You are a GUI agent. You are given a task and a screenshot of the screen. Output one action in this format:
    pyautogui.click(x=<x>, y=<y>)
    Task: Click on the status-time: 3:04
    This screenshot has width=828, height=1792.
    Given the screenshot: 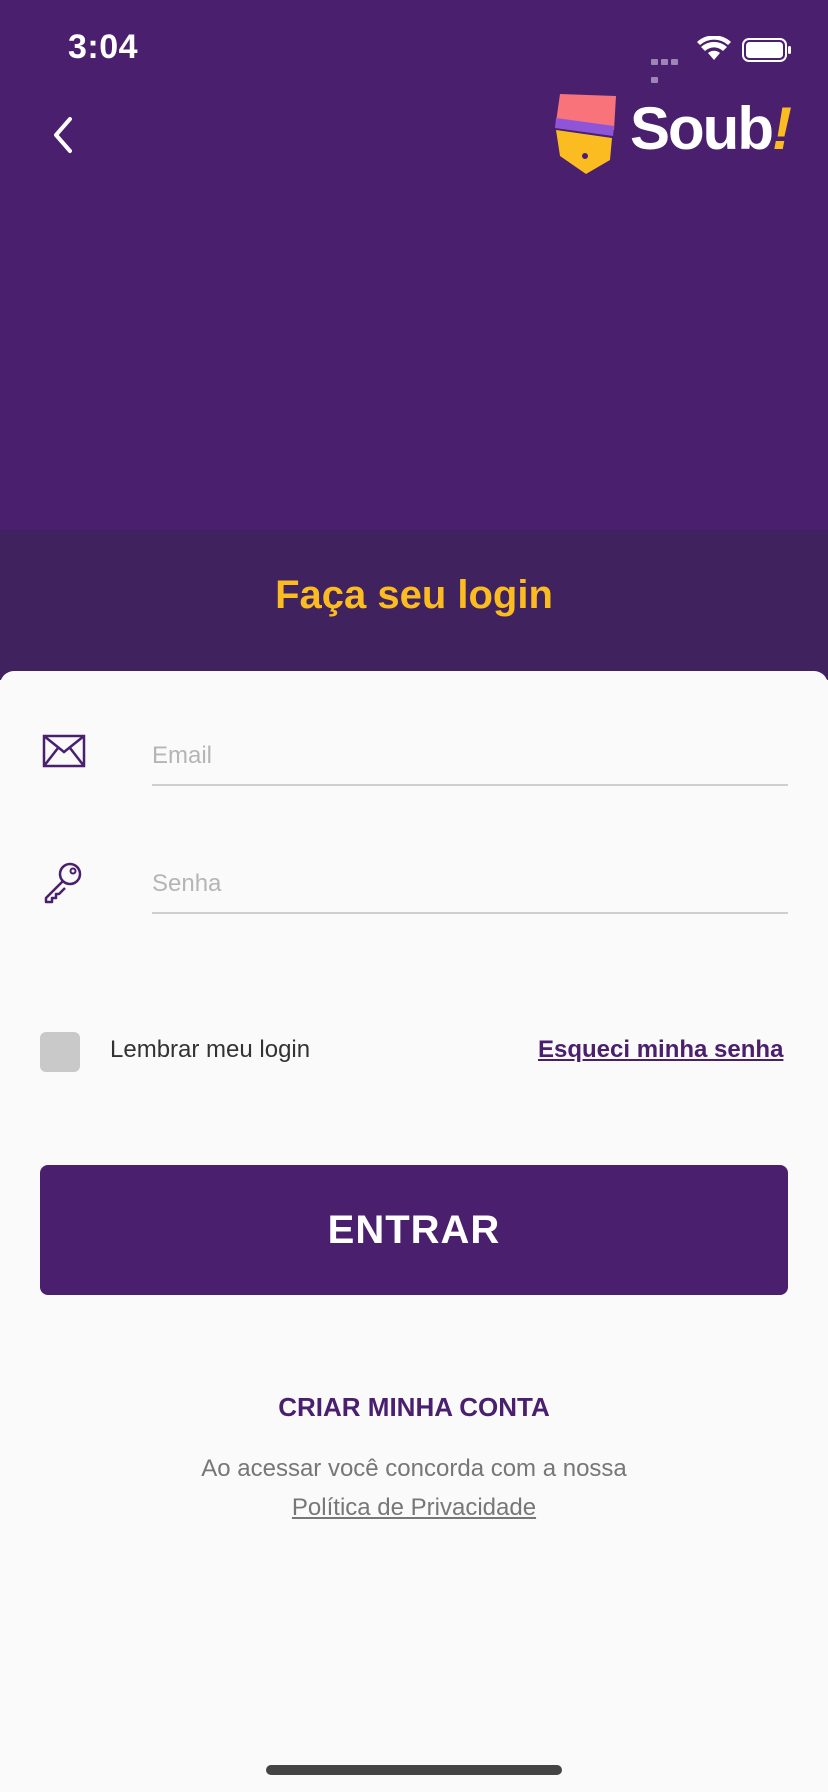 What is the action you would take?
    pyautogui.click(x=103, y=47)
    